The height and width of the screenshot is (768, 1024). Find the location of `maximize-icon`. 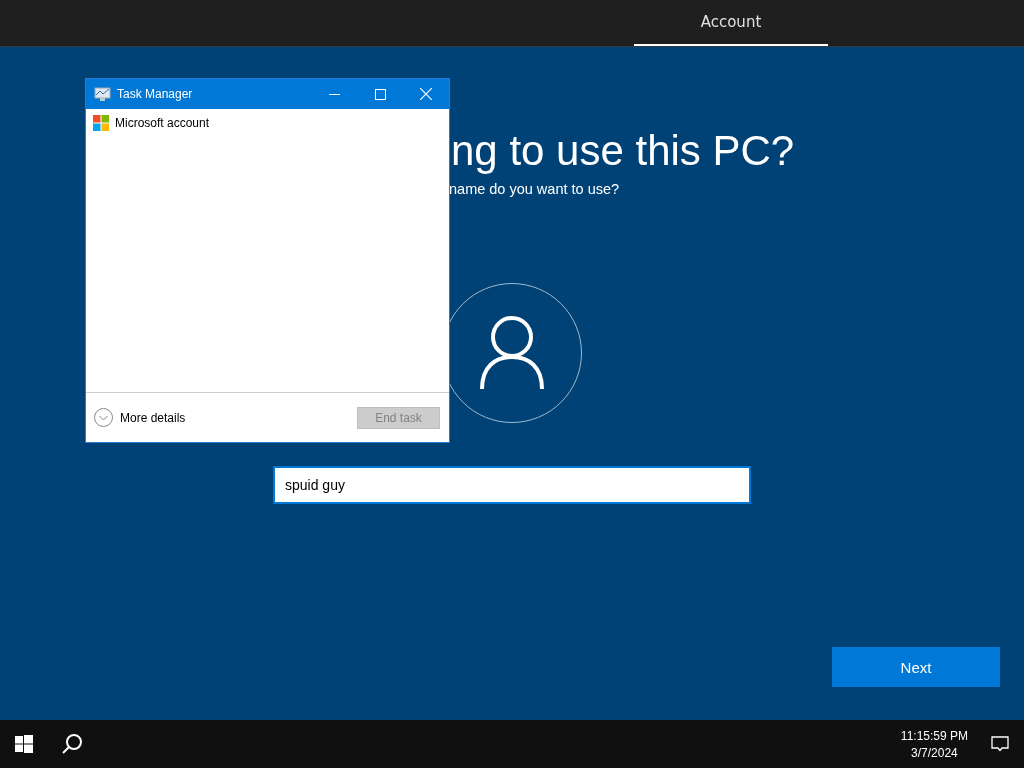

maximize-icon is located at coordinates (380, 94).